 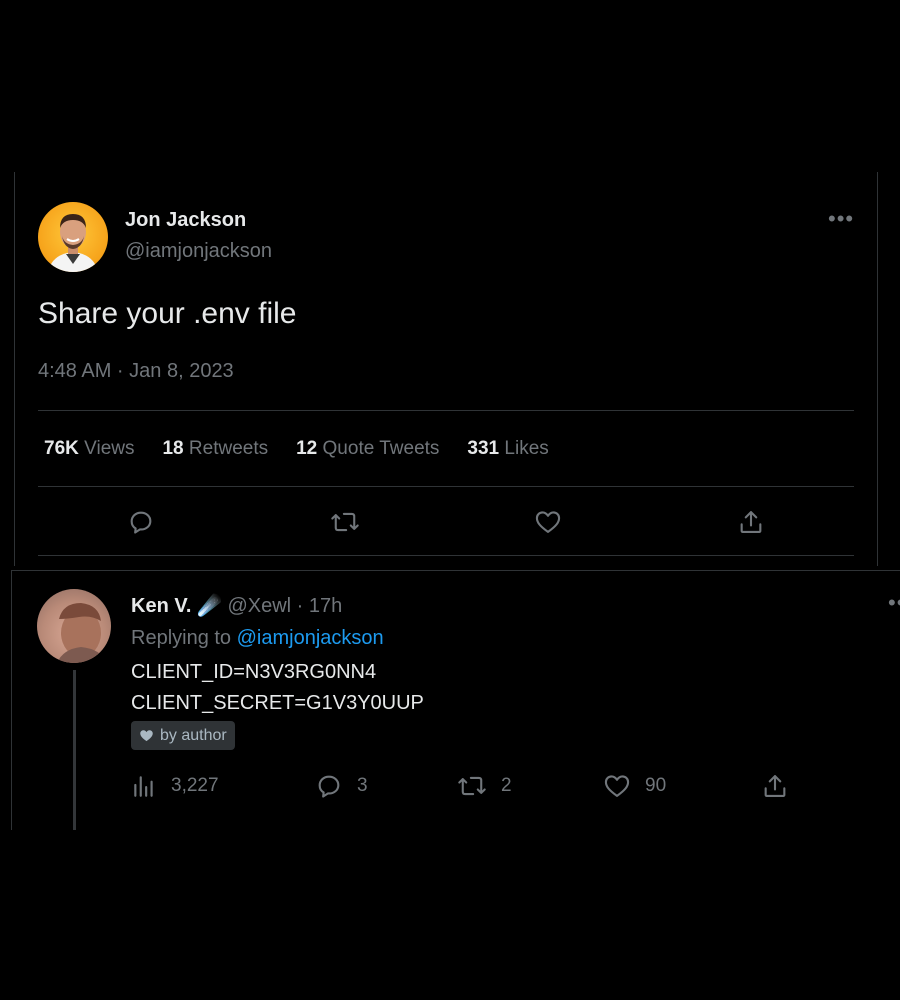 What do you see at coordinates (146, 736) in the screenshot?
I see `heart-icon` at bounding box center [146, 736].